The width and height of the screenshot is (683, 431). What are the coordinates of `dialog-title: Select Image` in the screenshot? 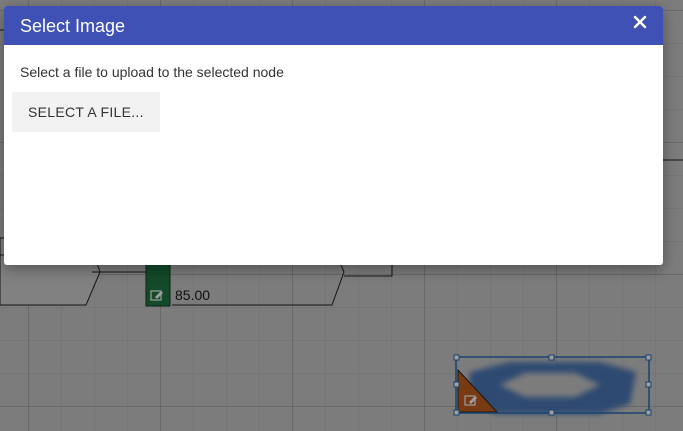 It's located at (73, 26).